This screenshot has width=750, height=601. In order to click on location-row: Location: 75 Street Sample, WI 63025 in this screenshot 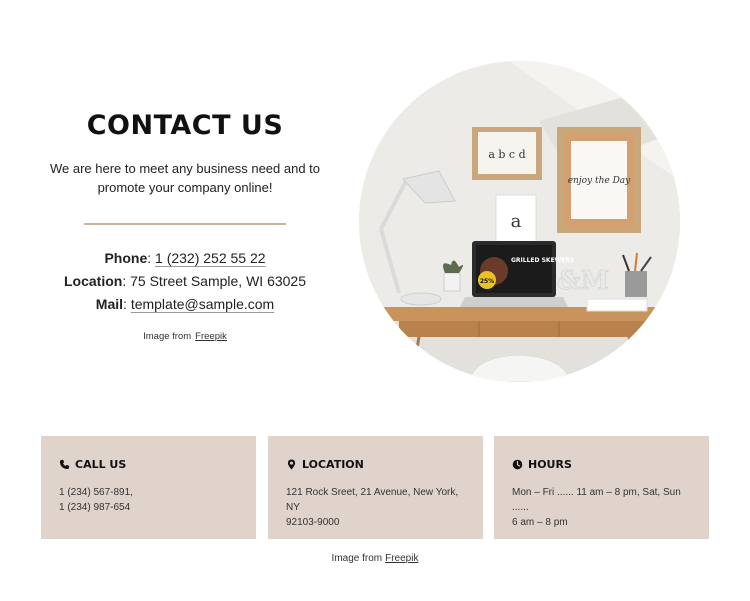, I will do `click(185, 281)`.